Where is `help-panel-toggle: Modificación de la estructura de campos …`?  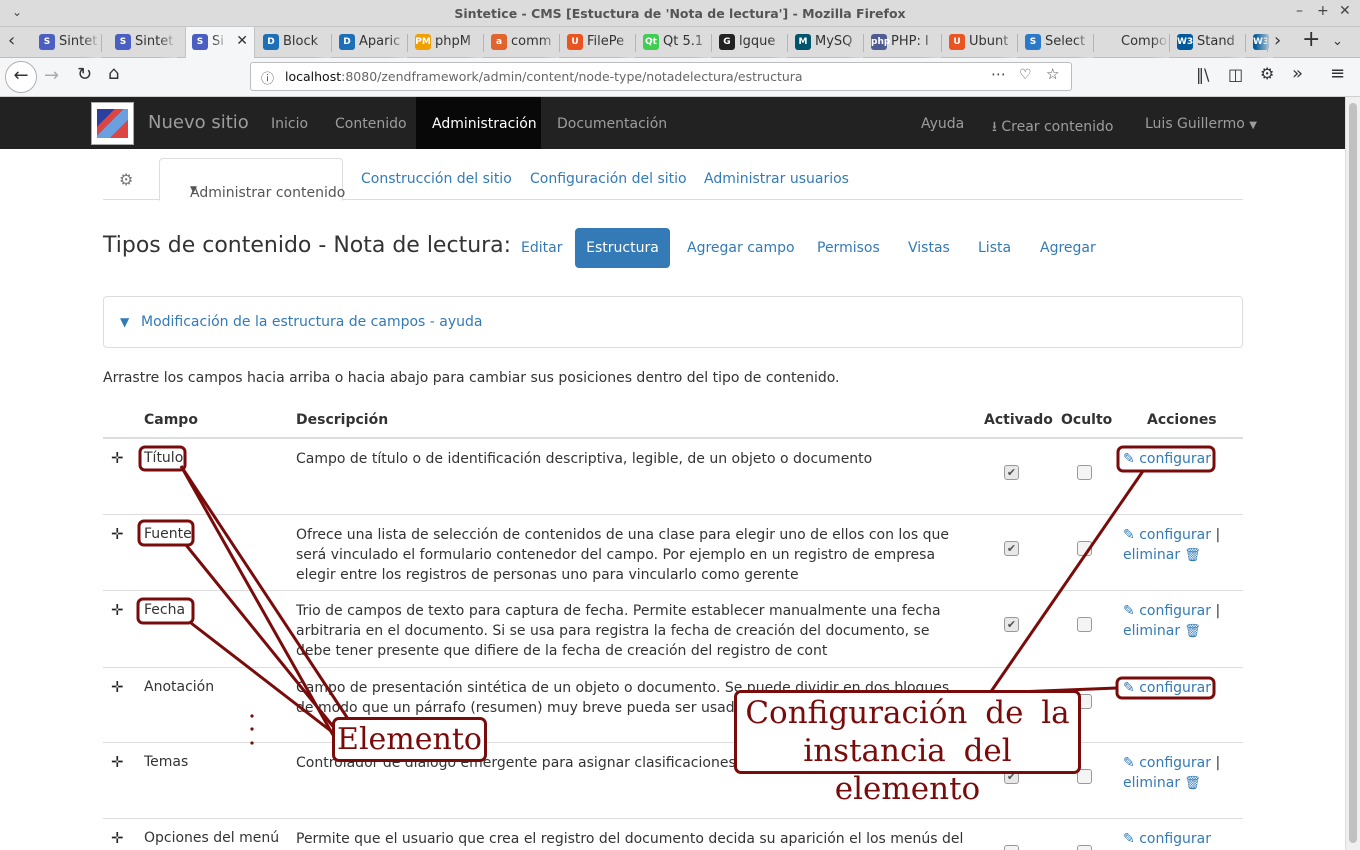
help-panel-toggle: Modificación de la estructura de campos … is located at coordinates (312, 322).